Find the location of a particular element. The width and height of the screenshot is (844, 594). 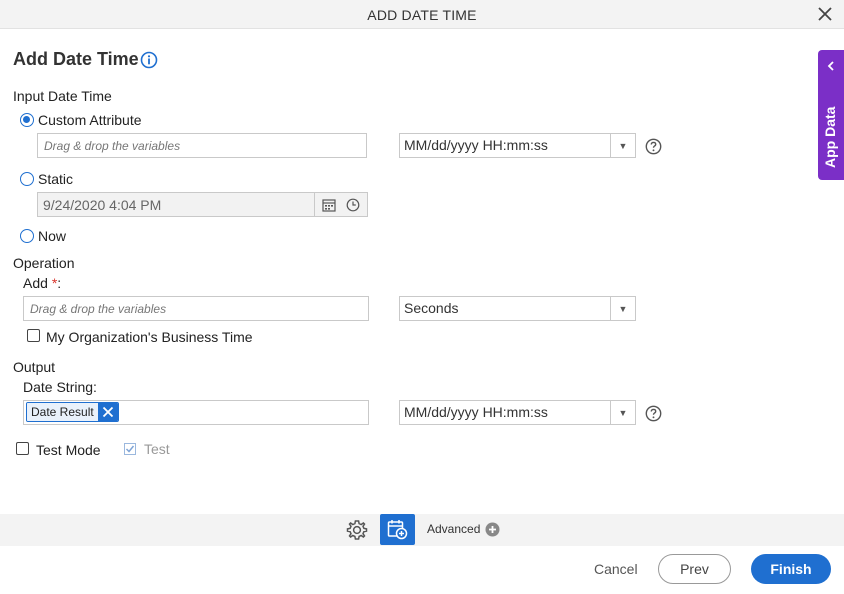

test-mode-checkbox is located at coordinates (22, 448).